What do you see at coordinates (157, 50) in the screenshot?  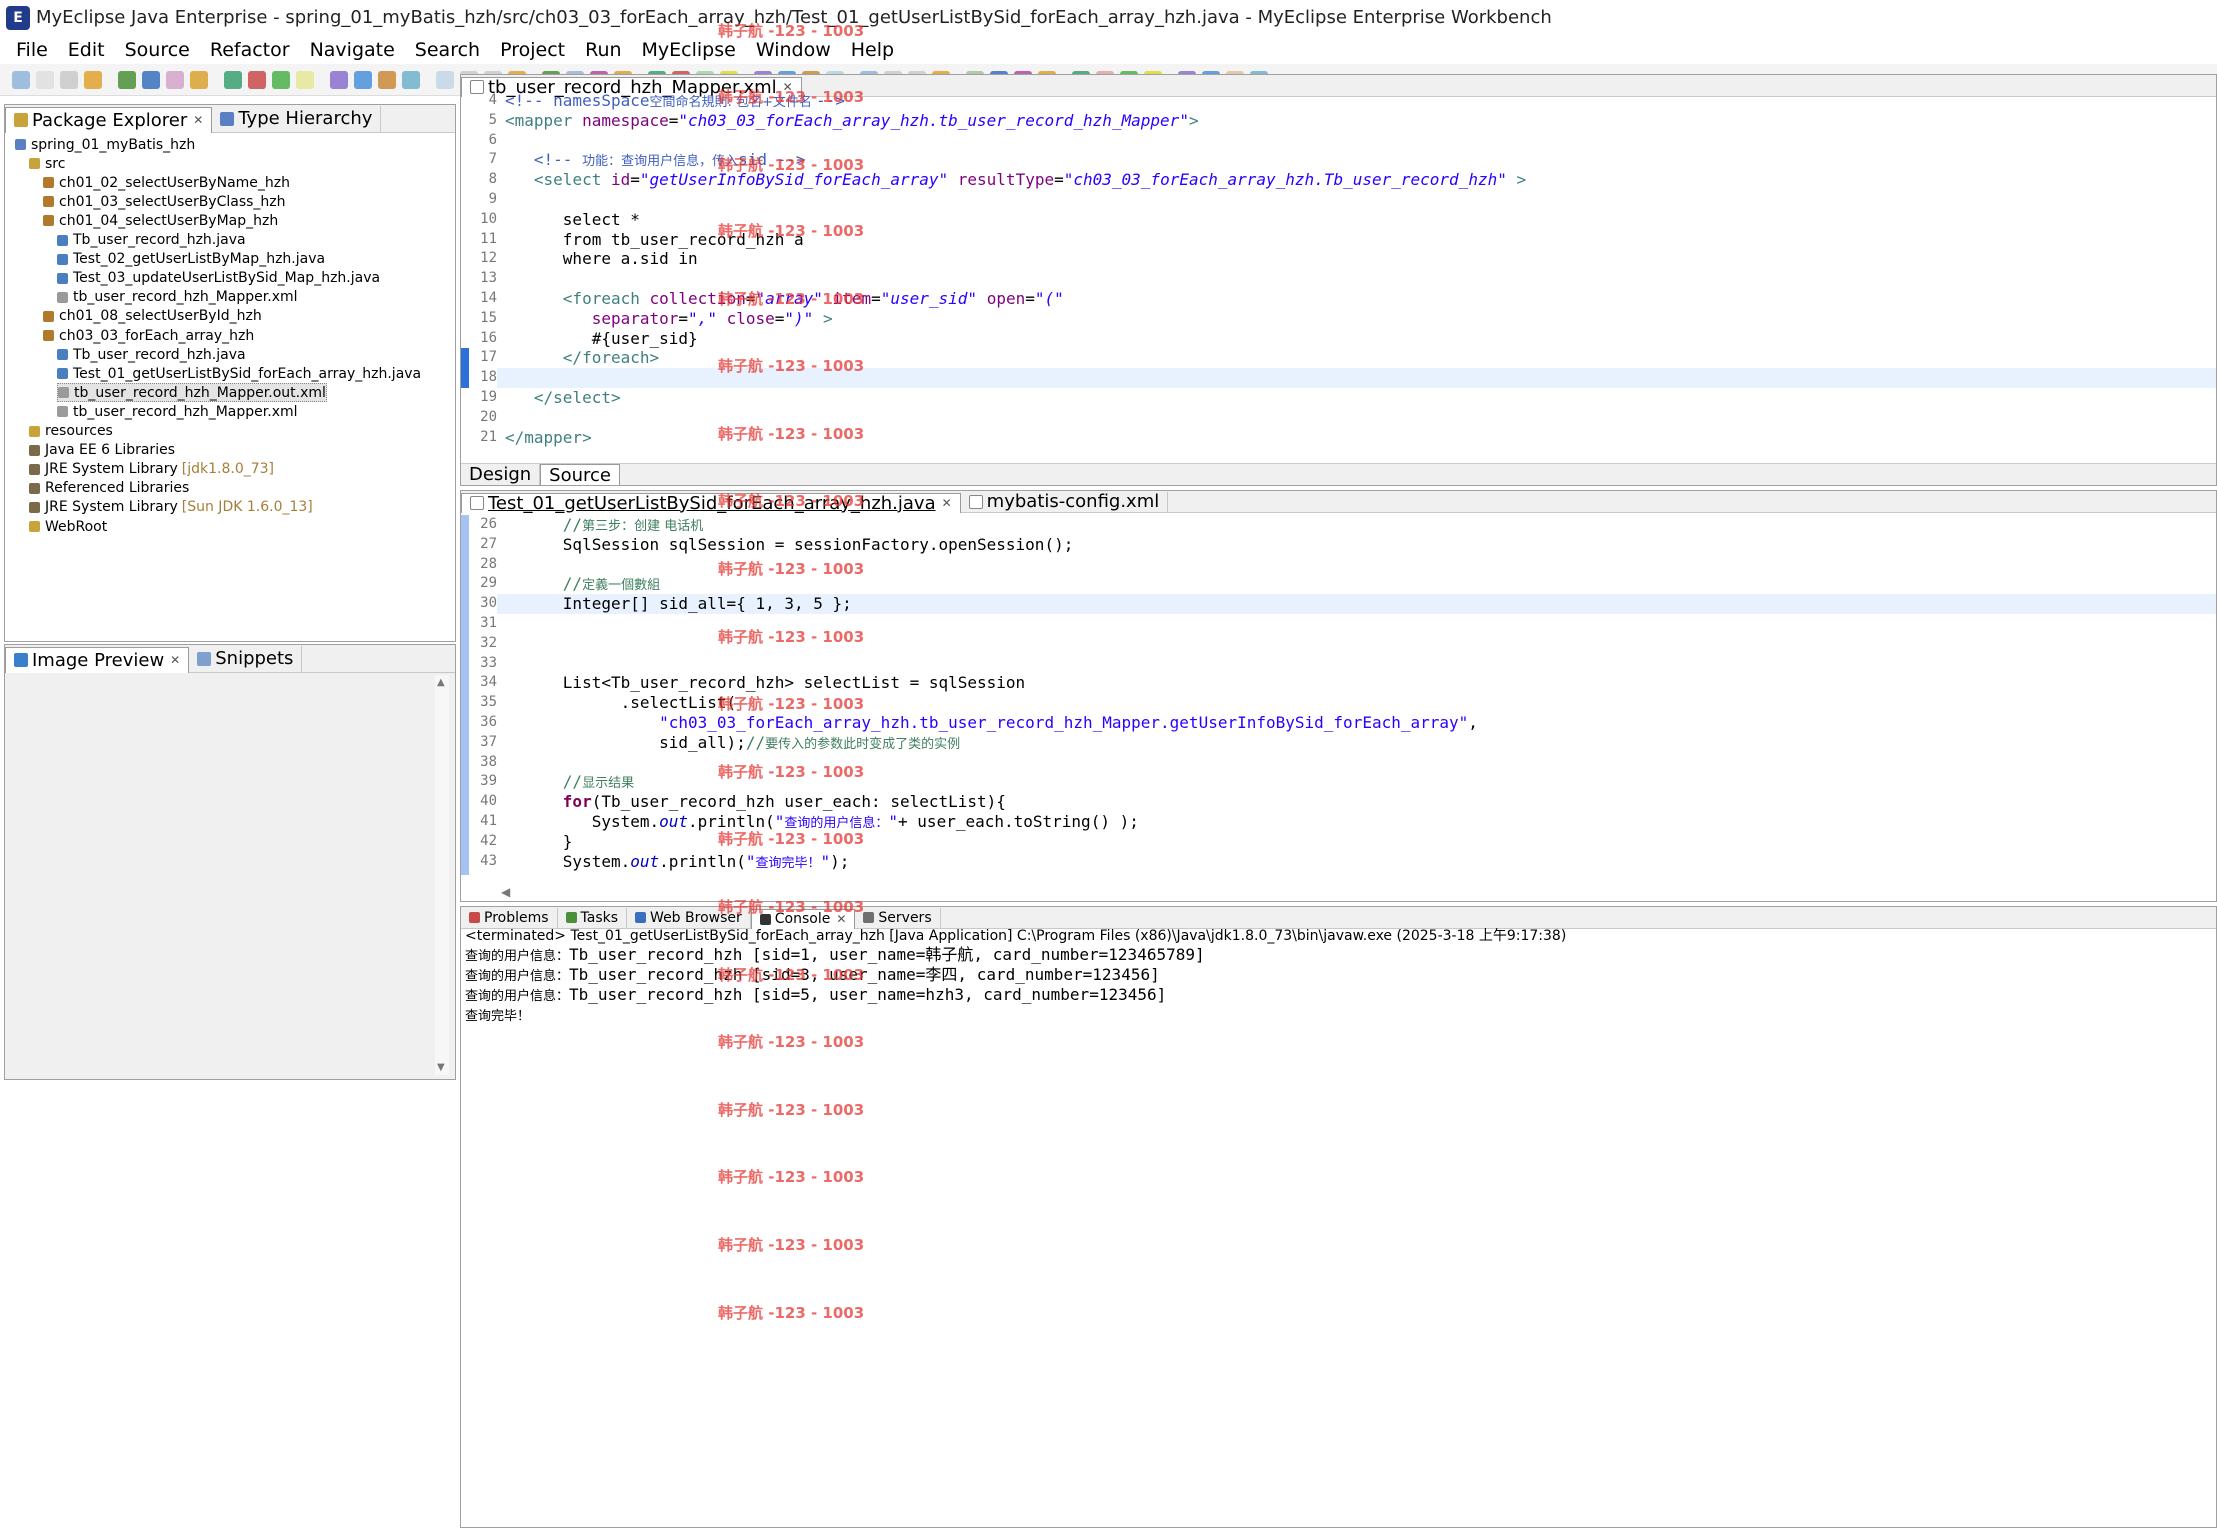 I see `menu-item-source: Source` at bounding box center [157, 50].